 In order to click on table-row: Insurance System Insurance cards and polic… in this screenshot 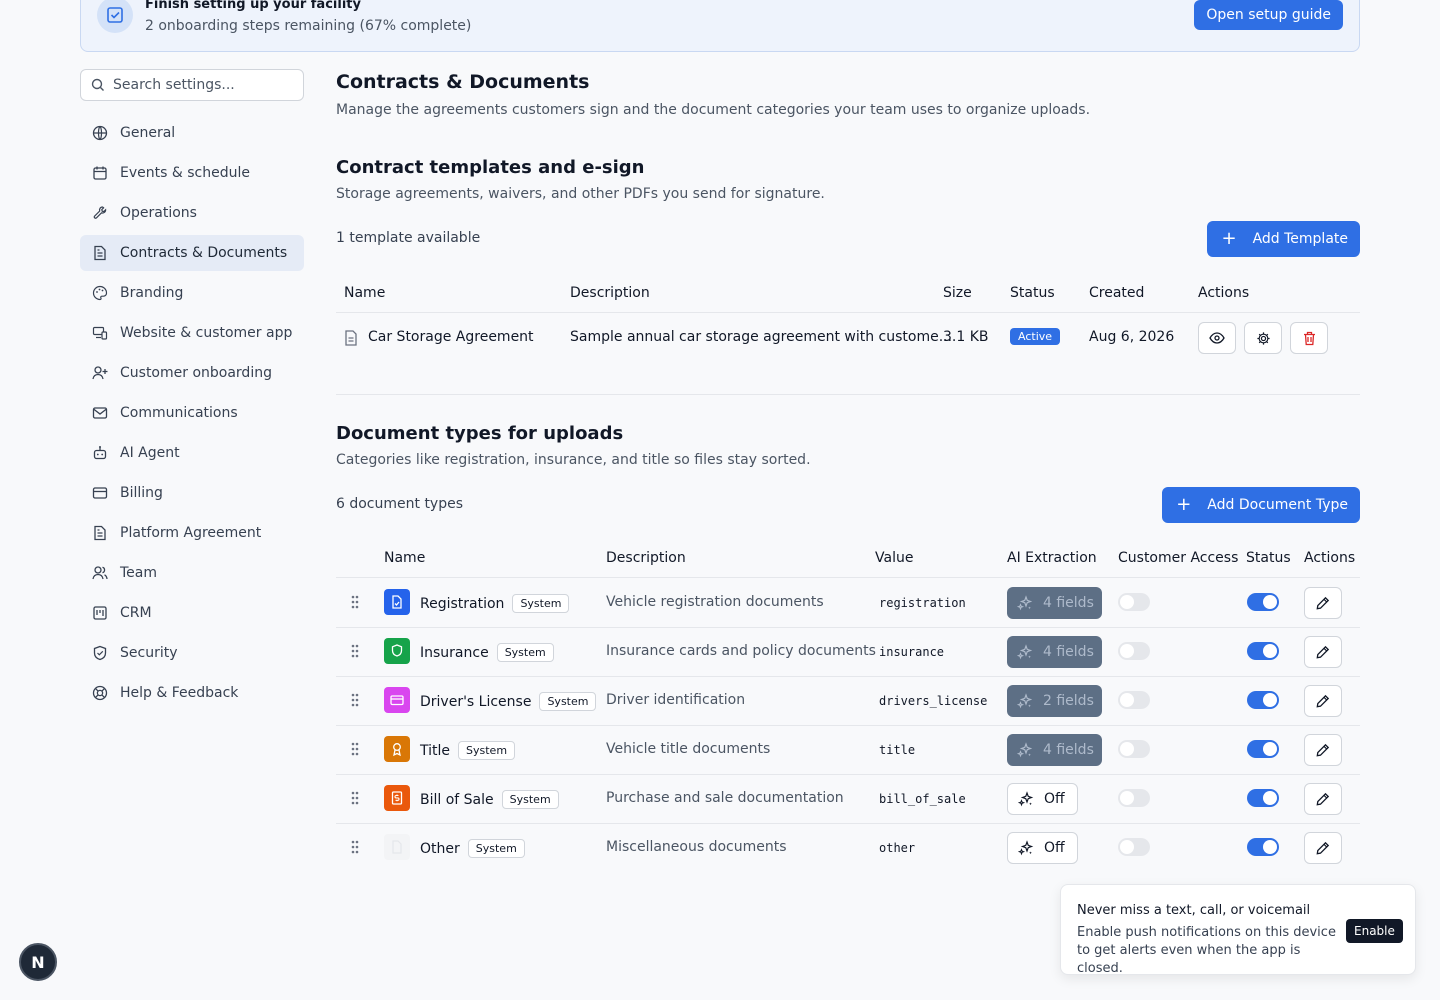, I will do `click(848, 652)`.